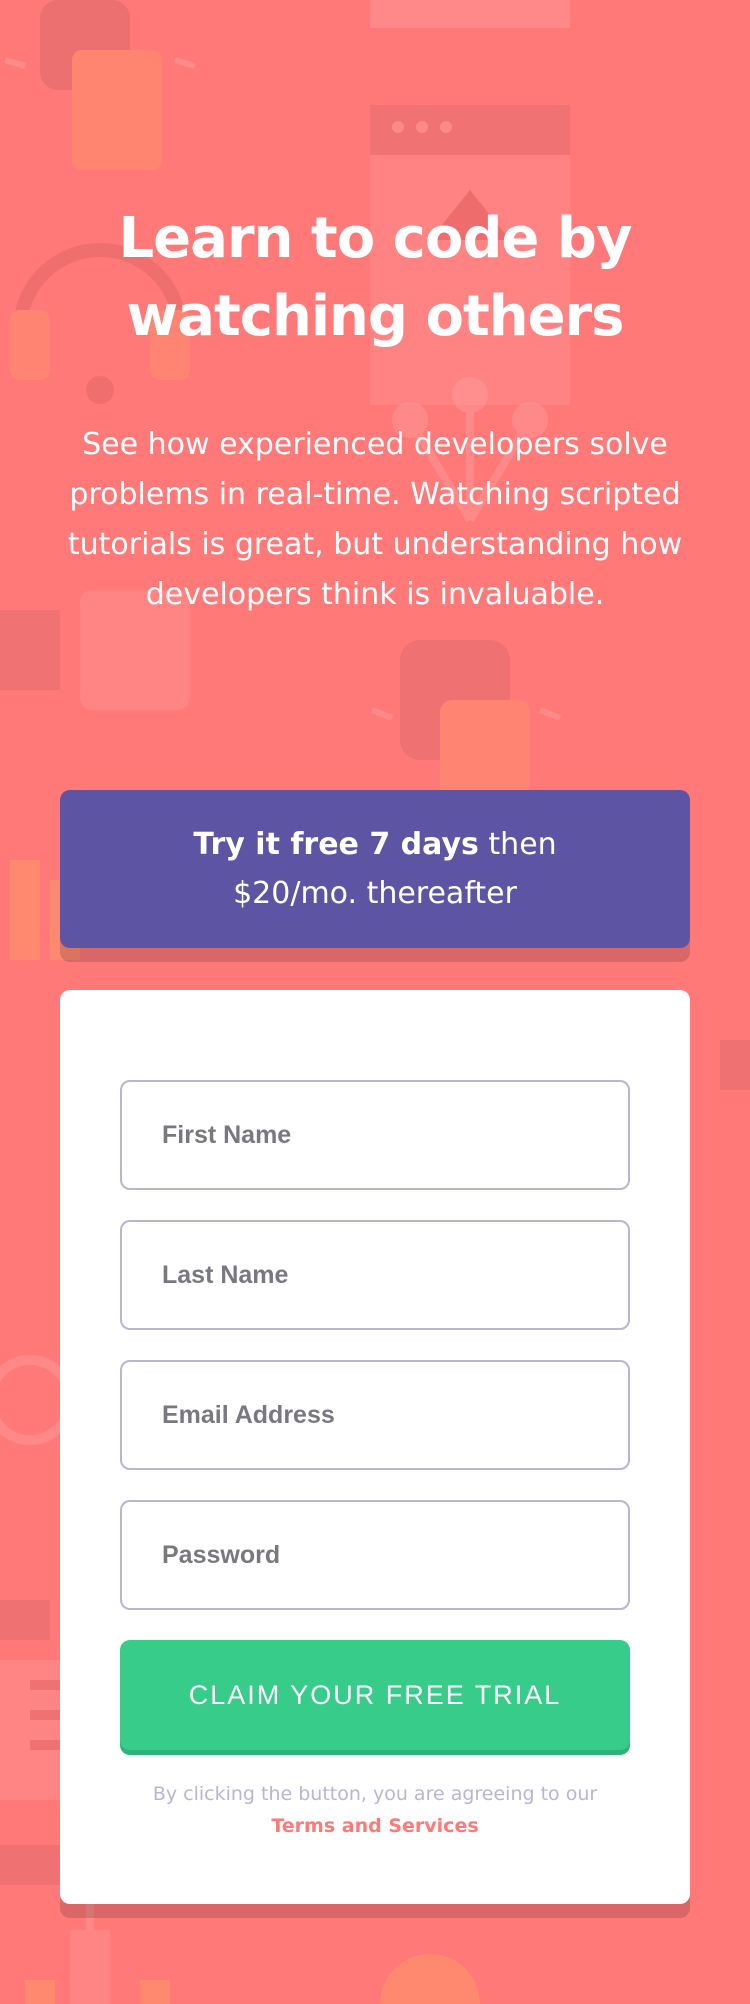 The image size is (750, 2004). I want to click on password-input, so click(375, 1555).